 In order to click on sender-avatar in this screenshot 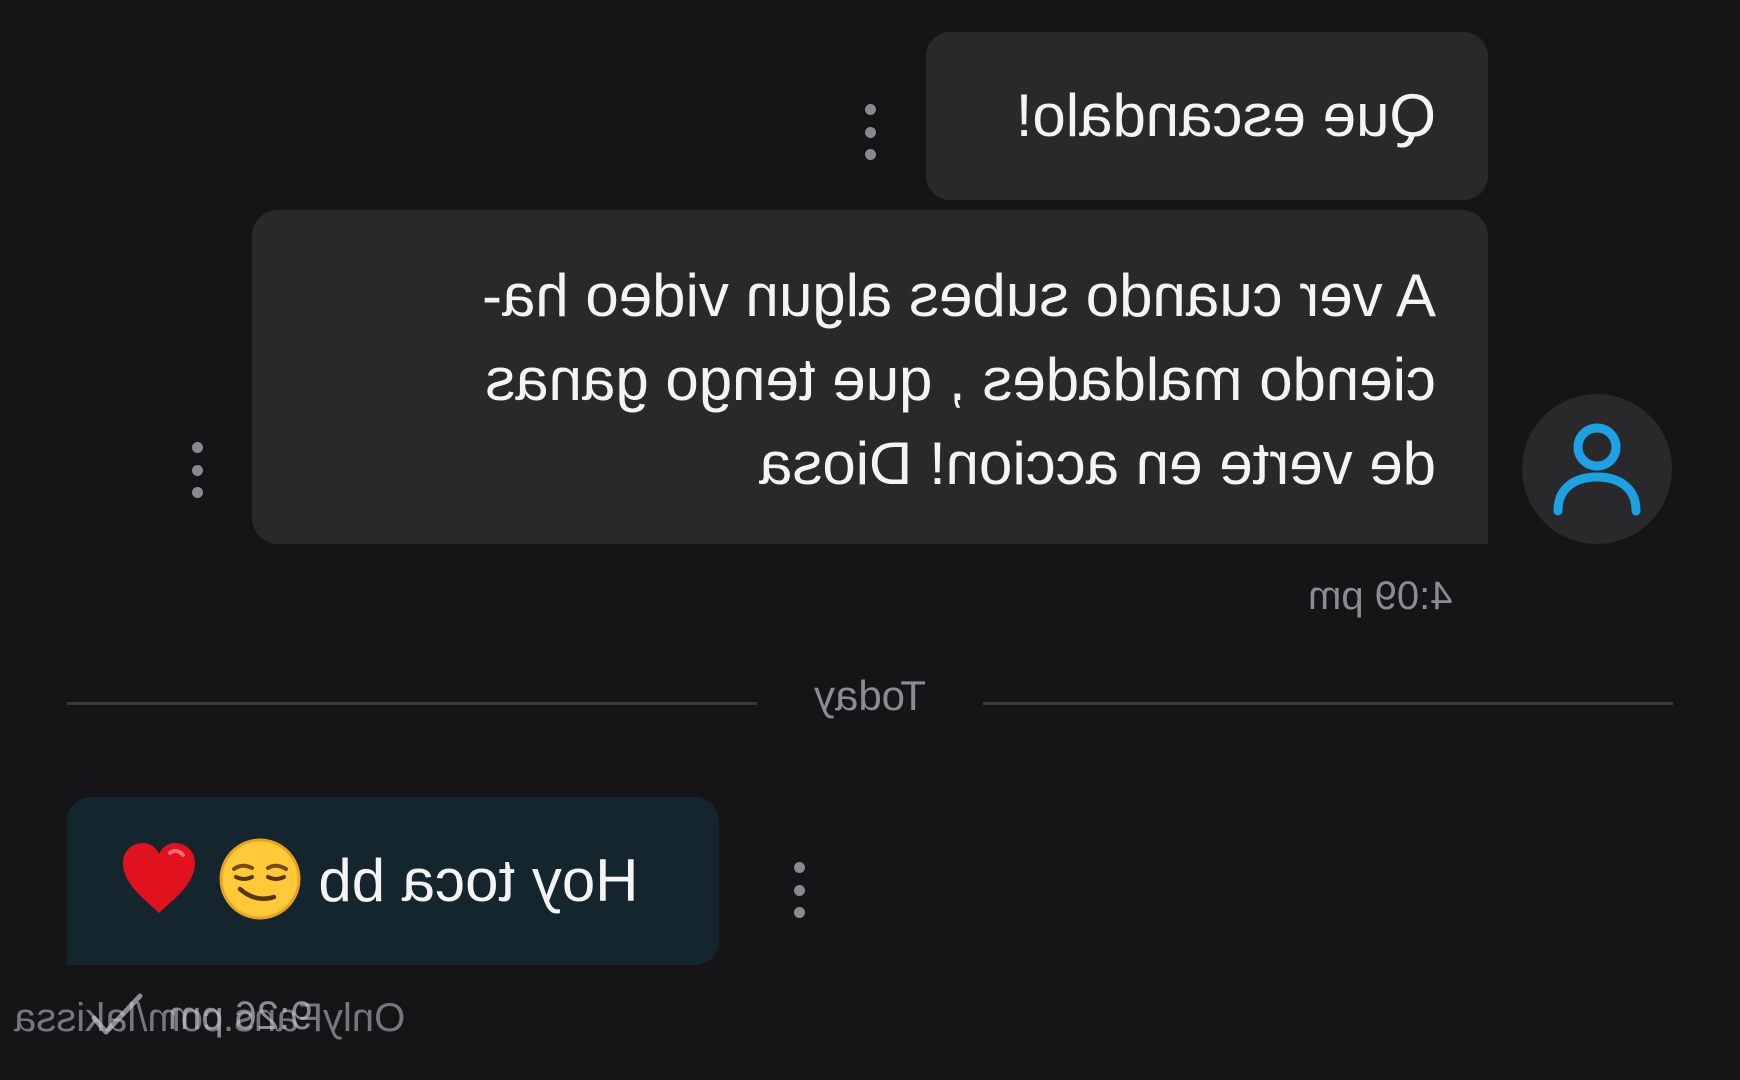, I will do `click(1597, 469)`.